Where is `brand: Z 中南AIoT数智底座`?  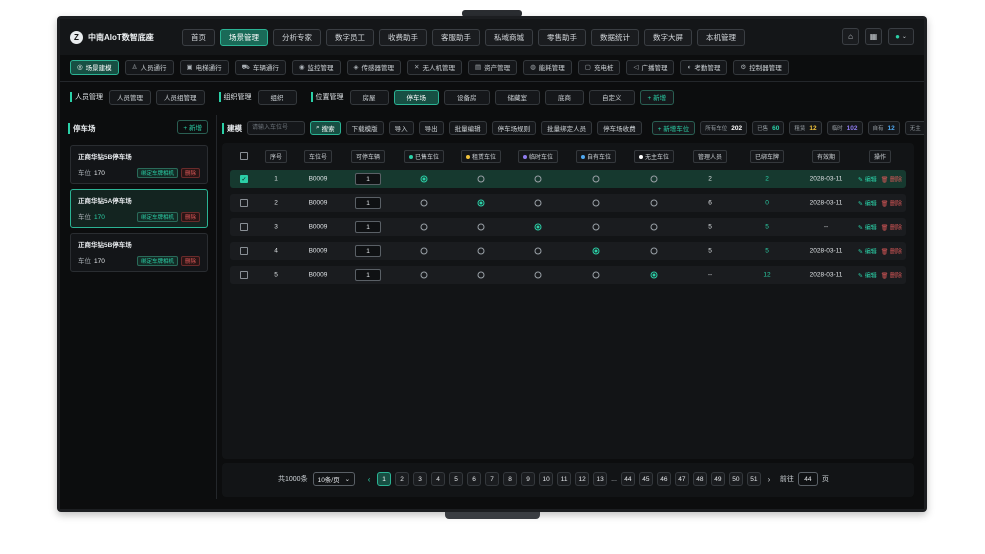
brand: Z 中南AIoT数智底座 is located at coordinates (122, 37).